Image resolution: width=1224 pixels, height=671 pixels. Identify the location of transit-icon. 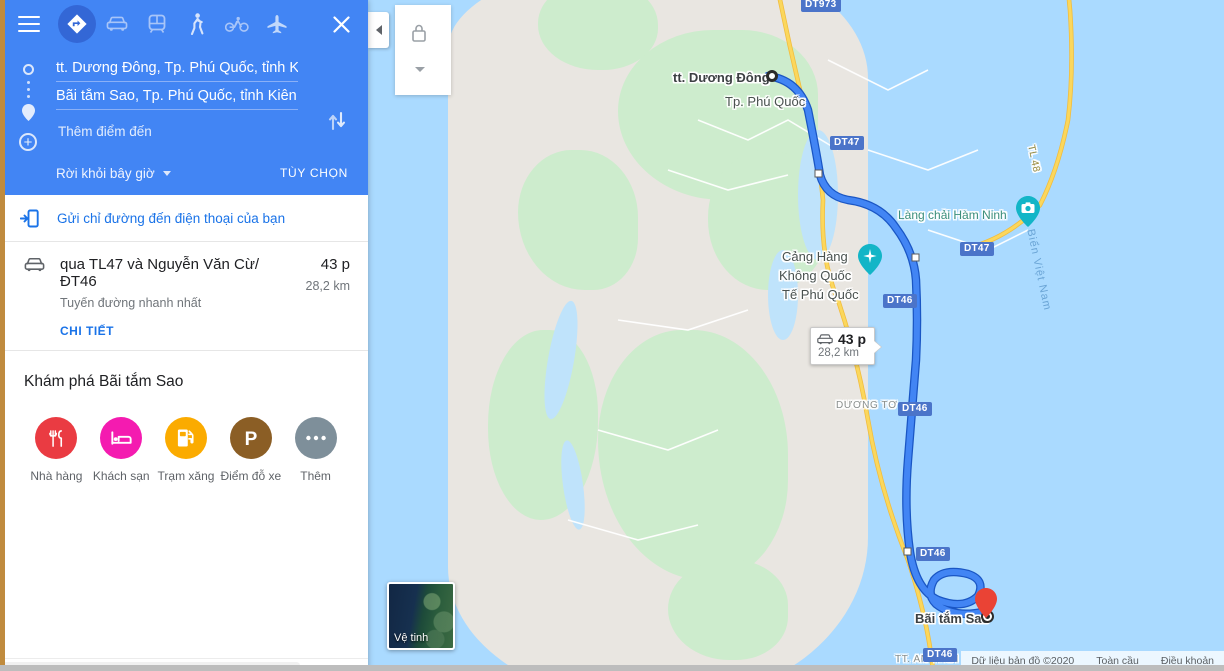
(157, 23).